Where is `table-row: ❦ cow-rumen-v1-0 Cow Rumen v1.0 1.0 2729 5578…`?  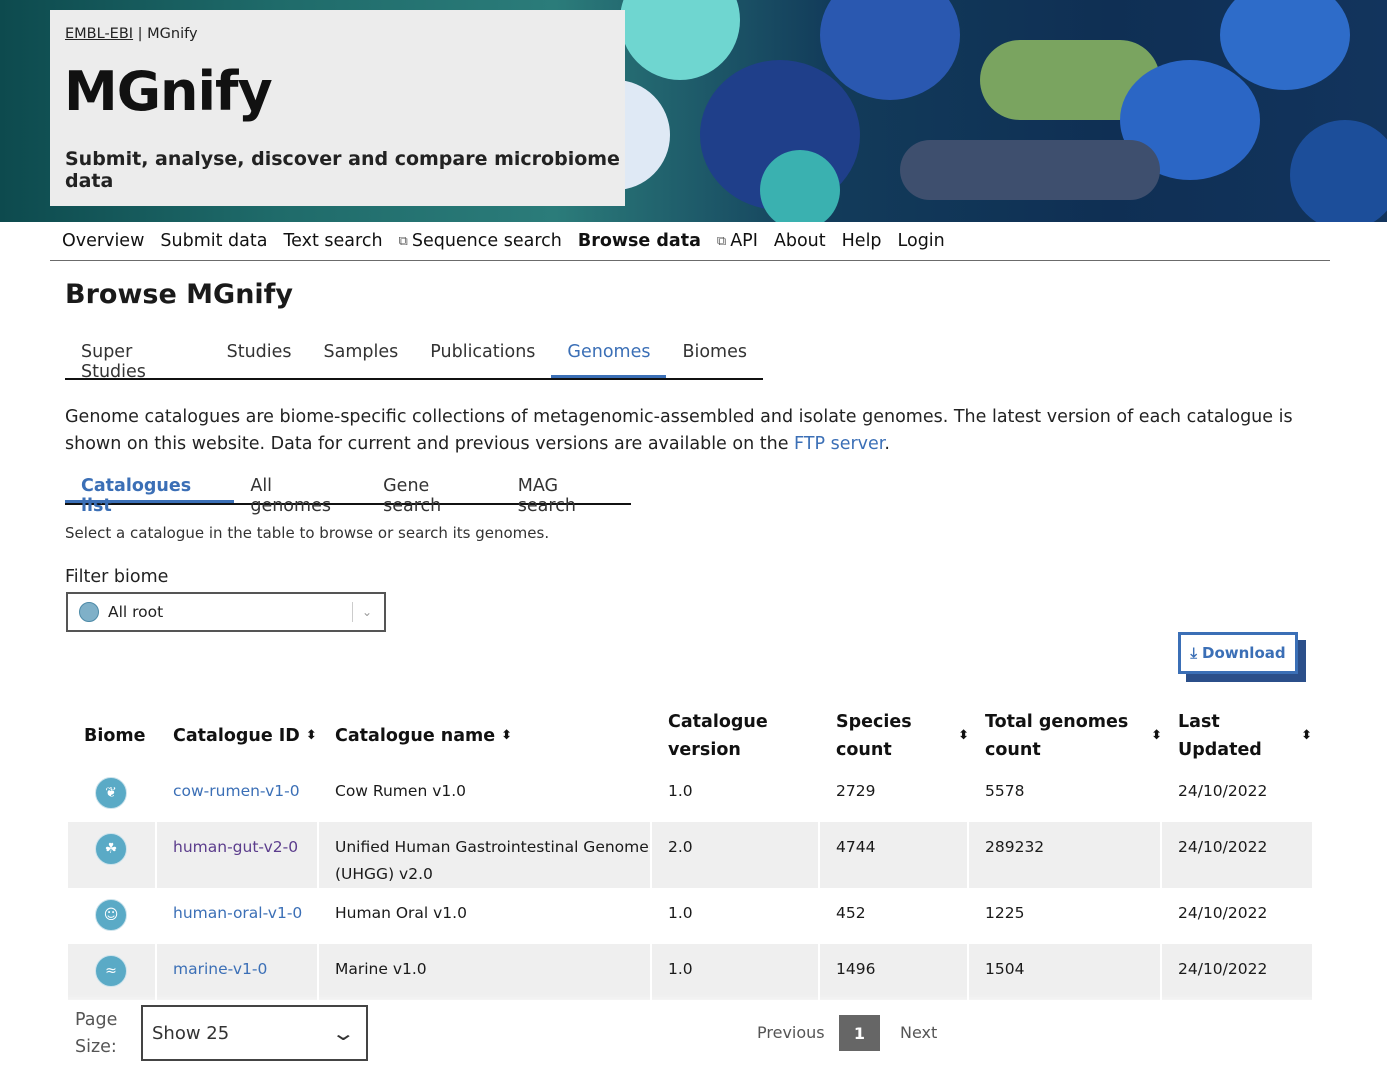
table-row: ❦ cow-rumen-v1-0 Cow Rumen v1.0 1.0 2729 5578… is located at coordinates (690, 794).